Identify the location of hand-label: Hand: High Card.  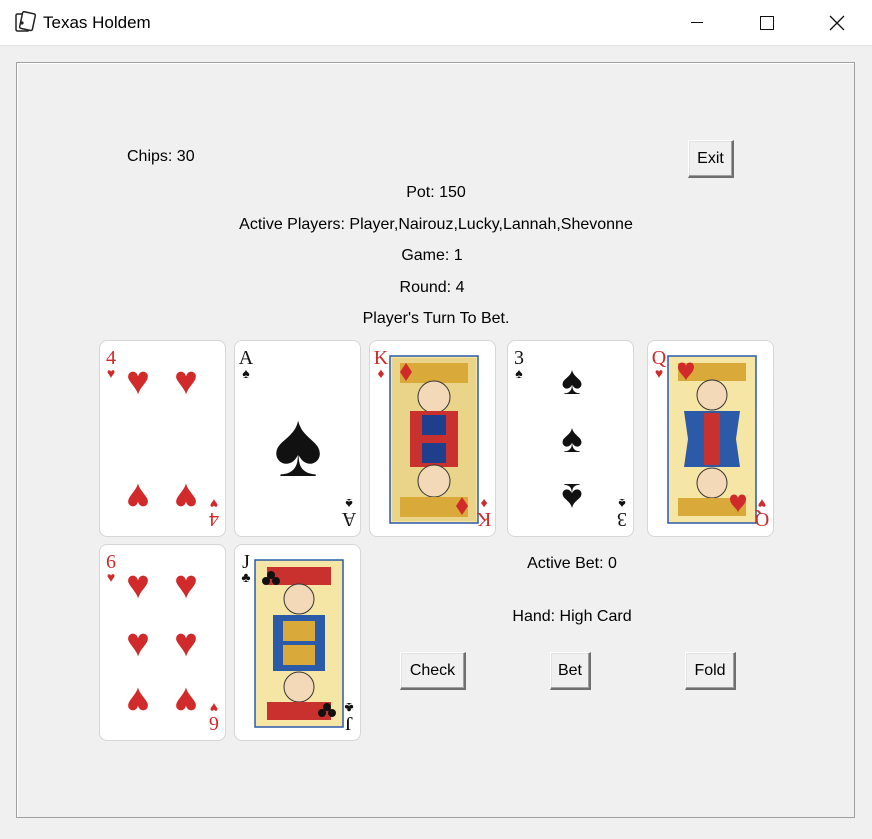
(572, 616).